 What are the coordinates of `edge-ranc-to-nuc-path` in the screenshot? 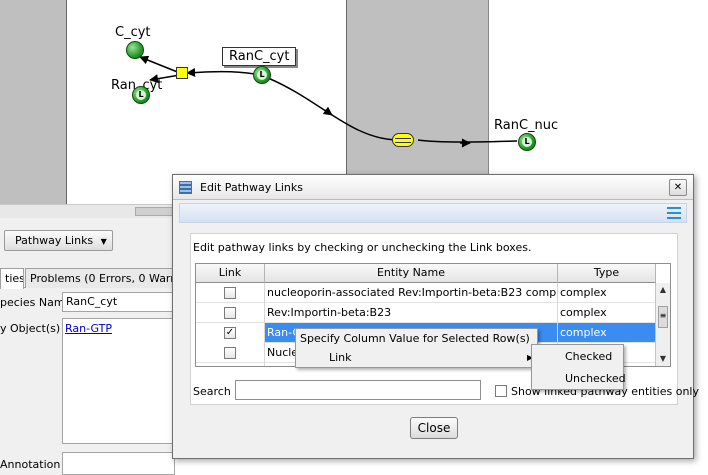 It's located at (332, 109).